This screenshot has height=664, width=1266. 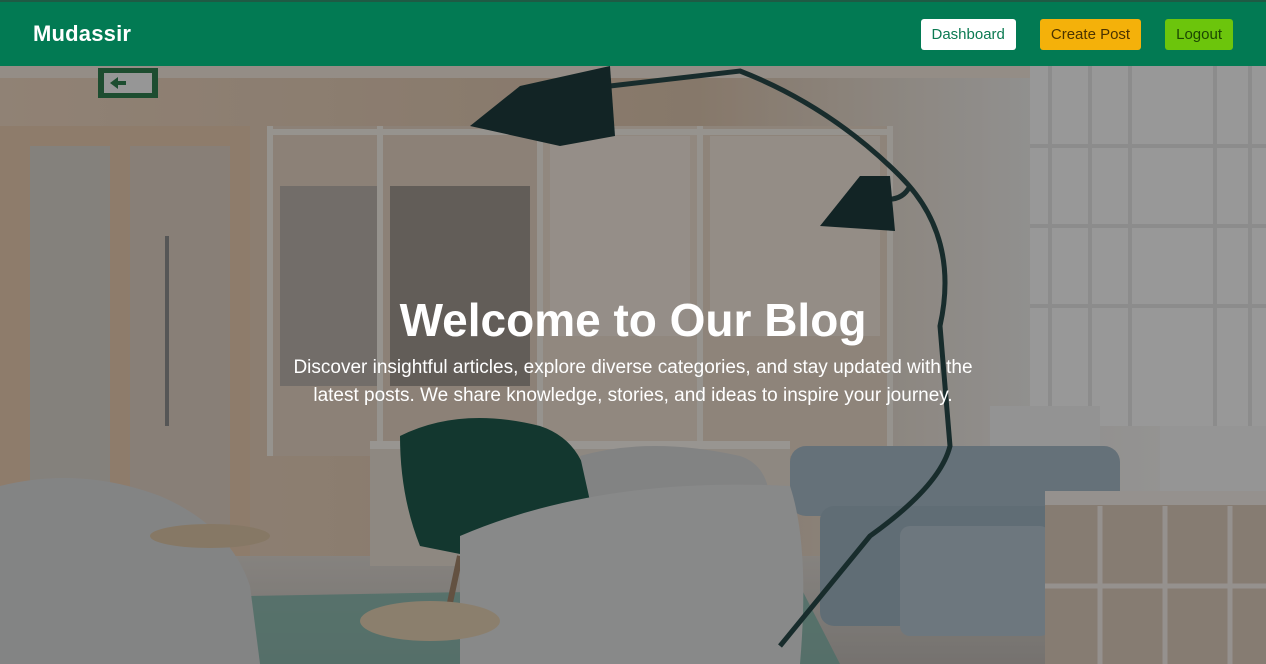 I want to click on logout-button: Logout, so click(x=1199, y=34).